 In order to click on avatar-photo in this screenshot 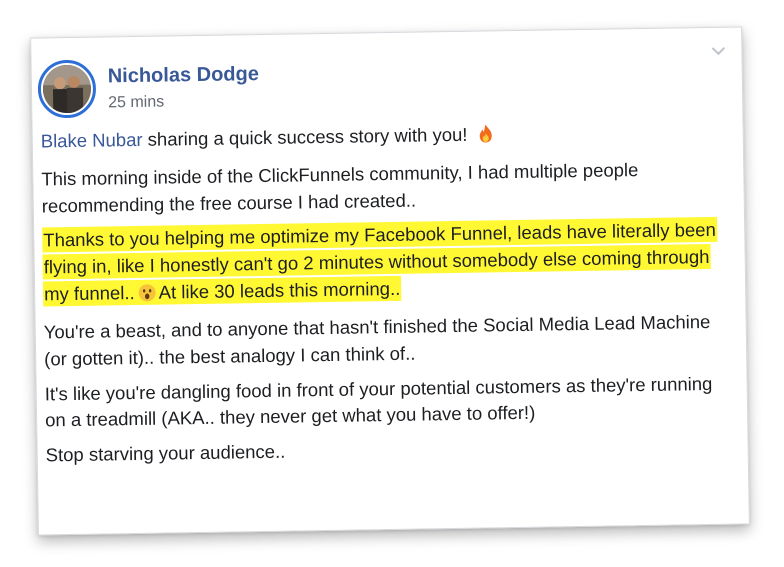, I will do `click(67, 89)`.